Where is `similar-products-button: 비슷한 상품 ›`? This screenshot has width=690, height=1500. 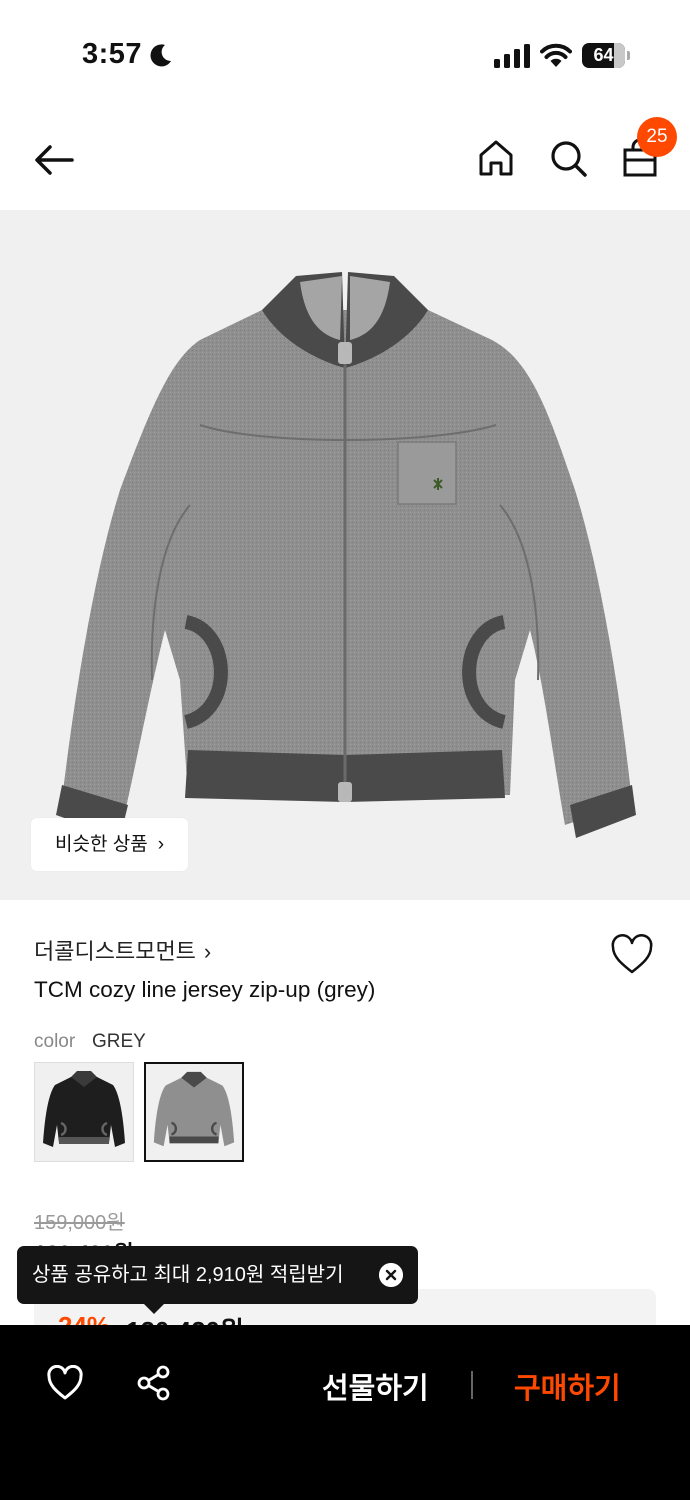 similar-products-button: 비슷한 상품 › is located at coordinates (110, 844).